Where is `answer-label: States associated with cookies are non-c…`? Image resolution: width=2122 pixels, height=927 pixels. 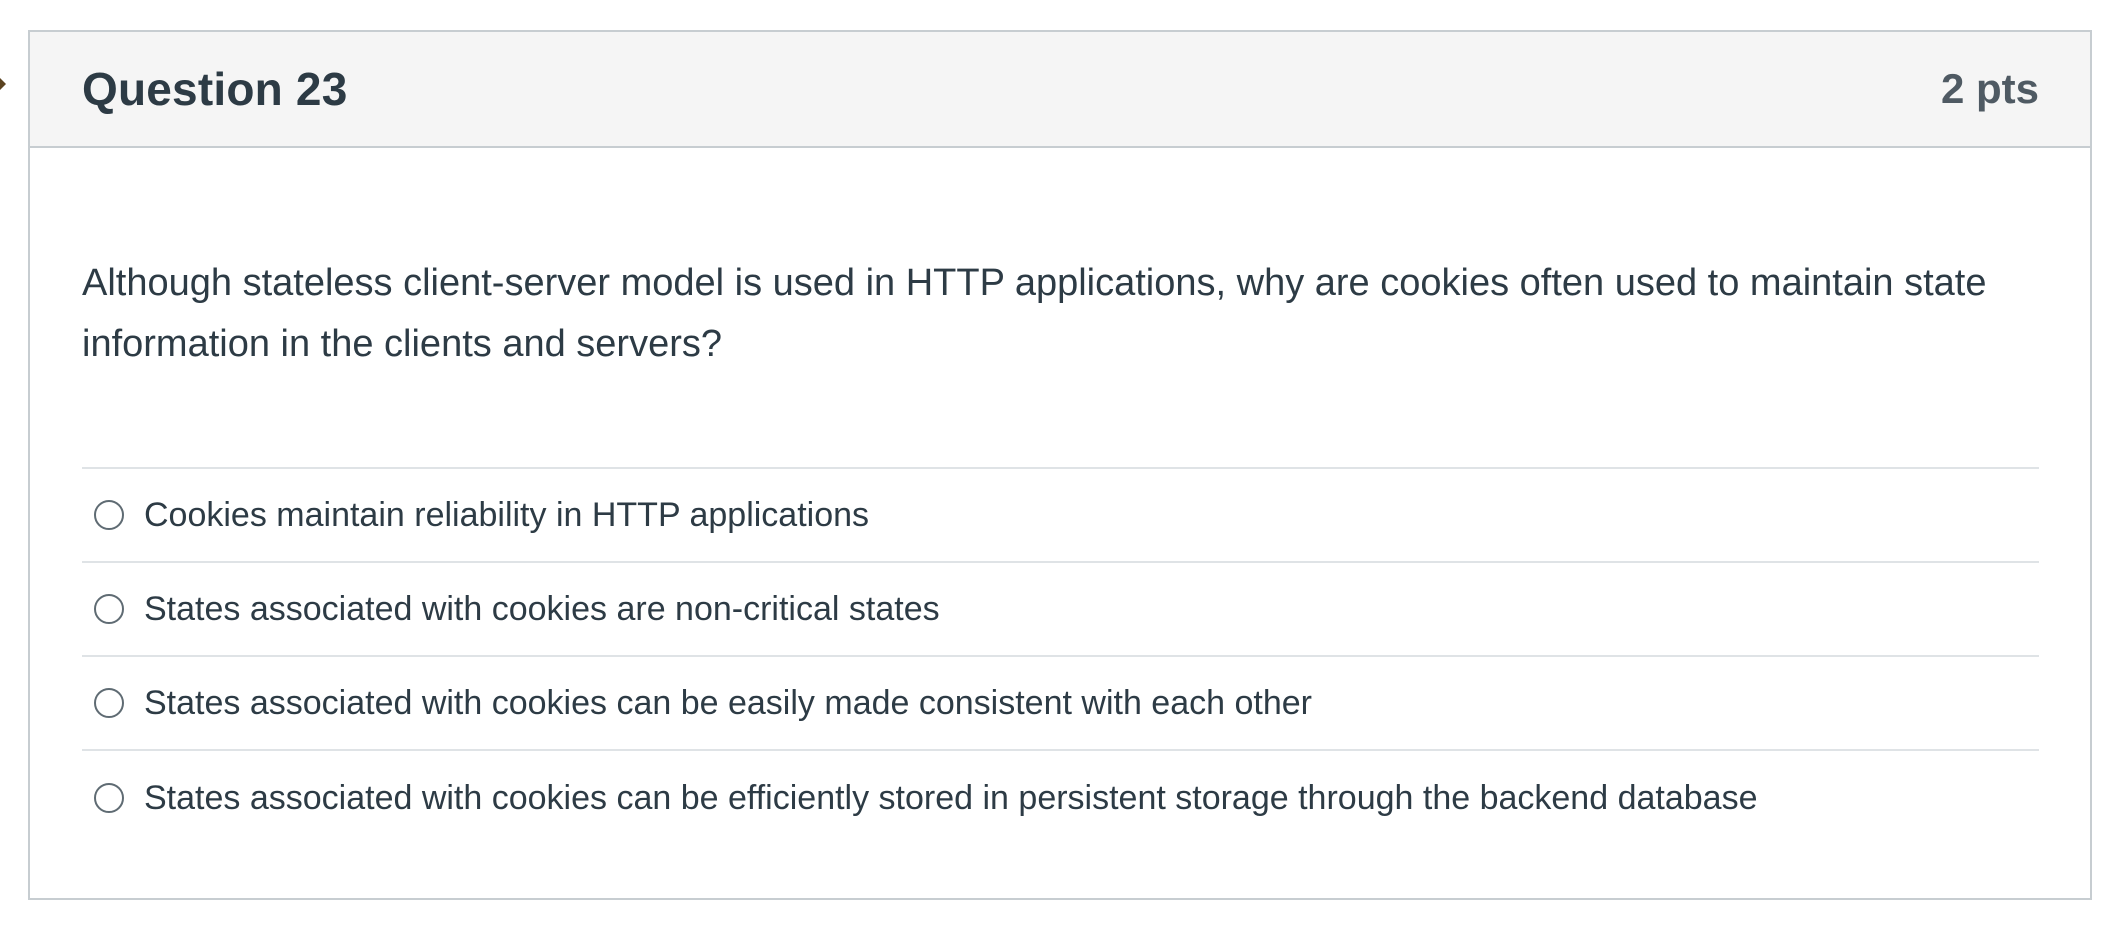
answer-label: States associated with cookies are non-c… is located at coordinates (542, 608).